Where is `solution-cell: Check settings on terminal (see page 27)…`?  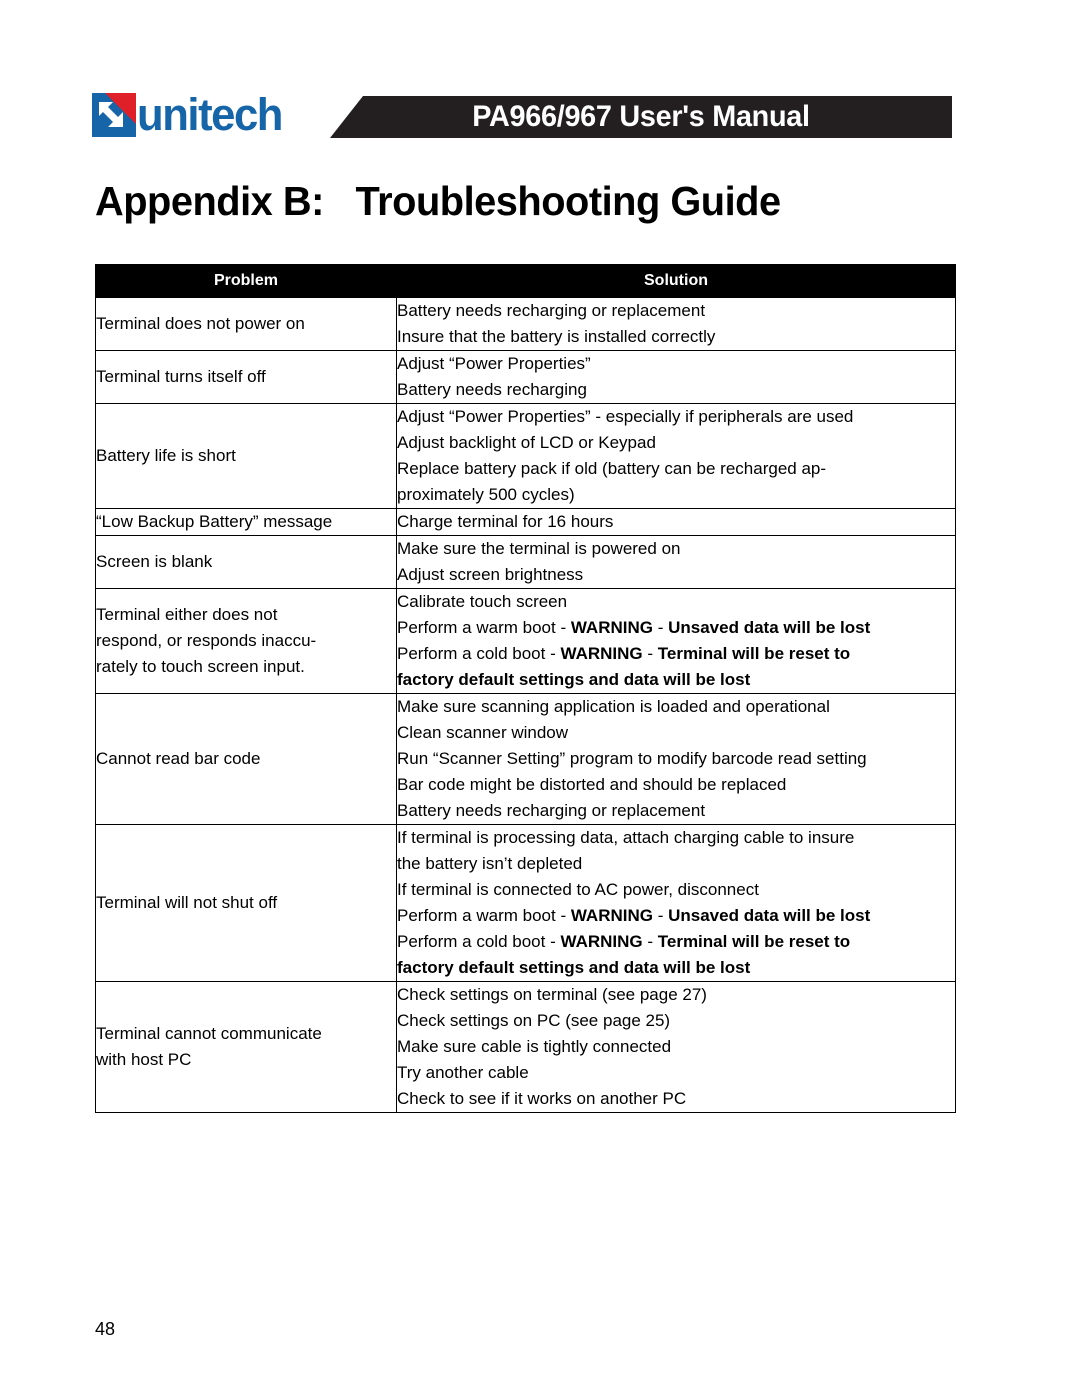 solution-cell: Check settings on terminal (see page 27)… is located at coordinates (676, 1047).